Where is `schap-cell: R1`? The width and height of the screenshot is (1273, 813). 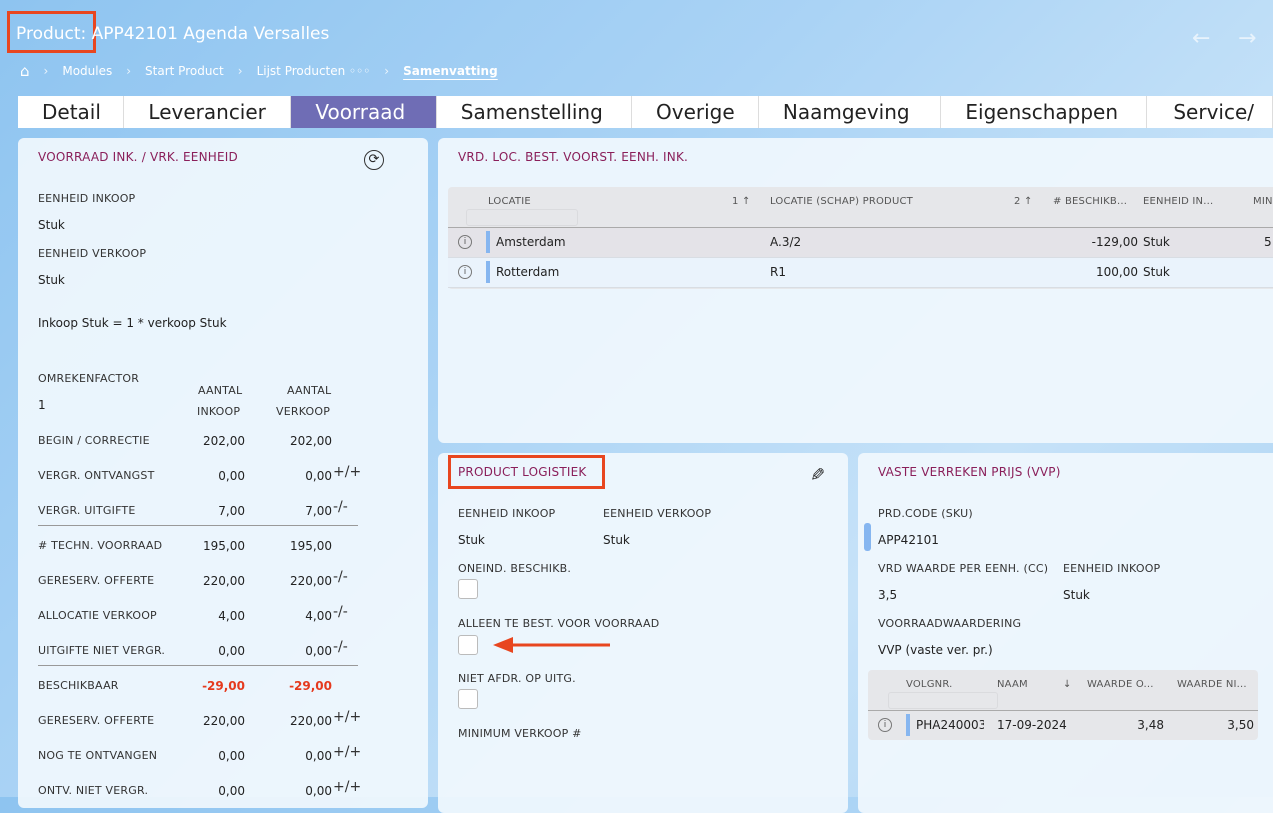 schap-cell: R1 is located at coordinates (778, 272).